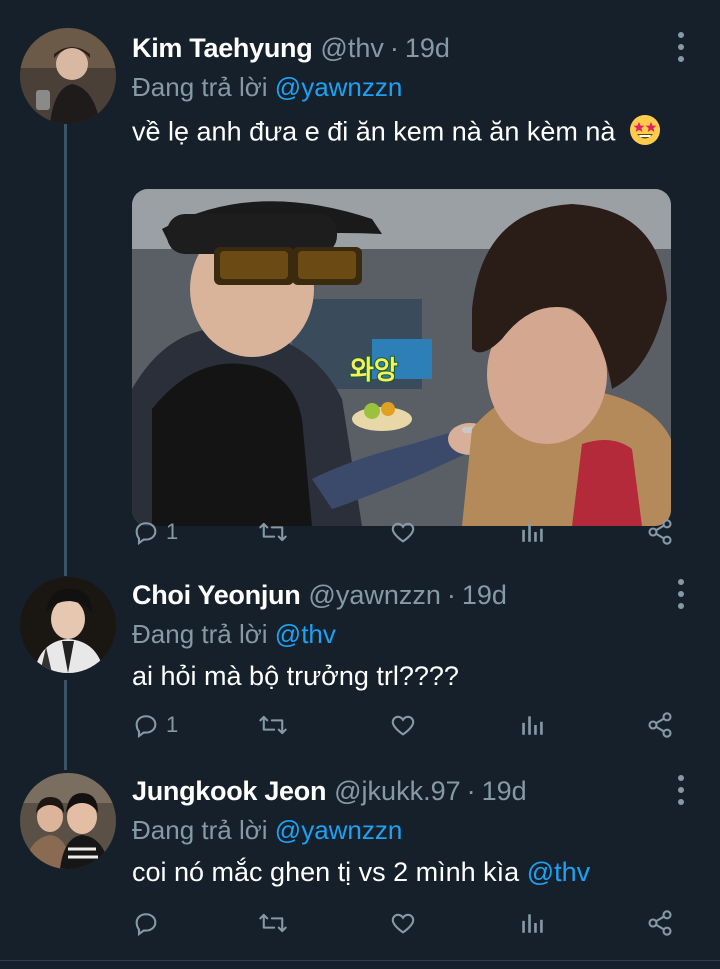 The image size is (720, 969). I want to click on author-handle: @thv, so click(351, 48).